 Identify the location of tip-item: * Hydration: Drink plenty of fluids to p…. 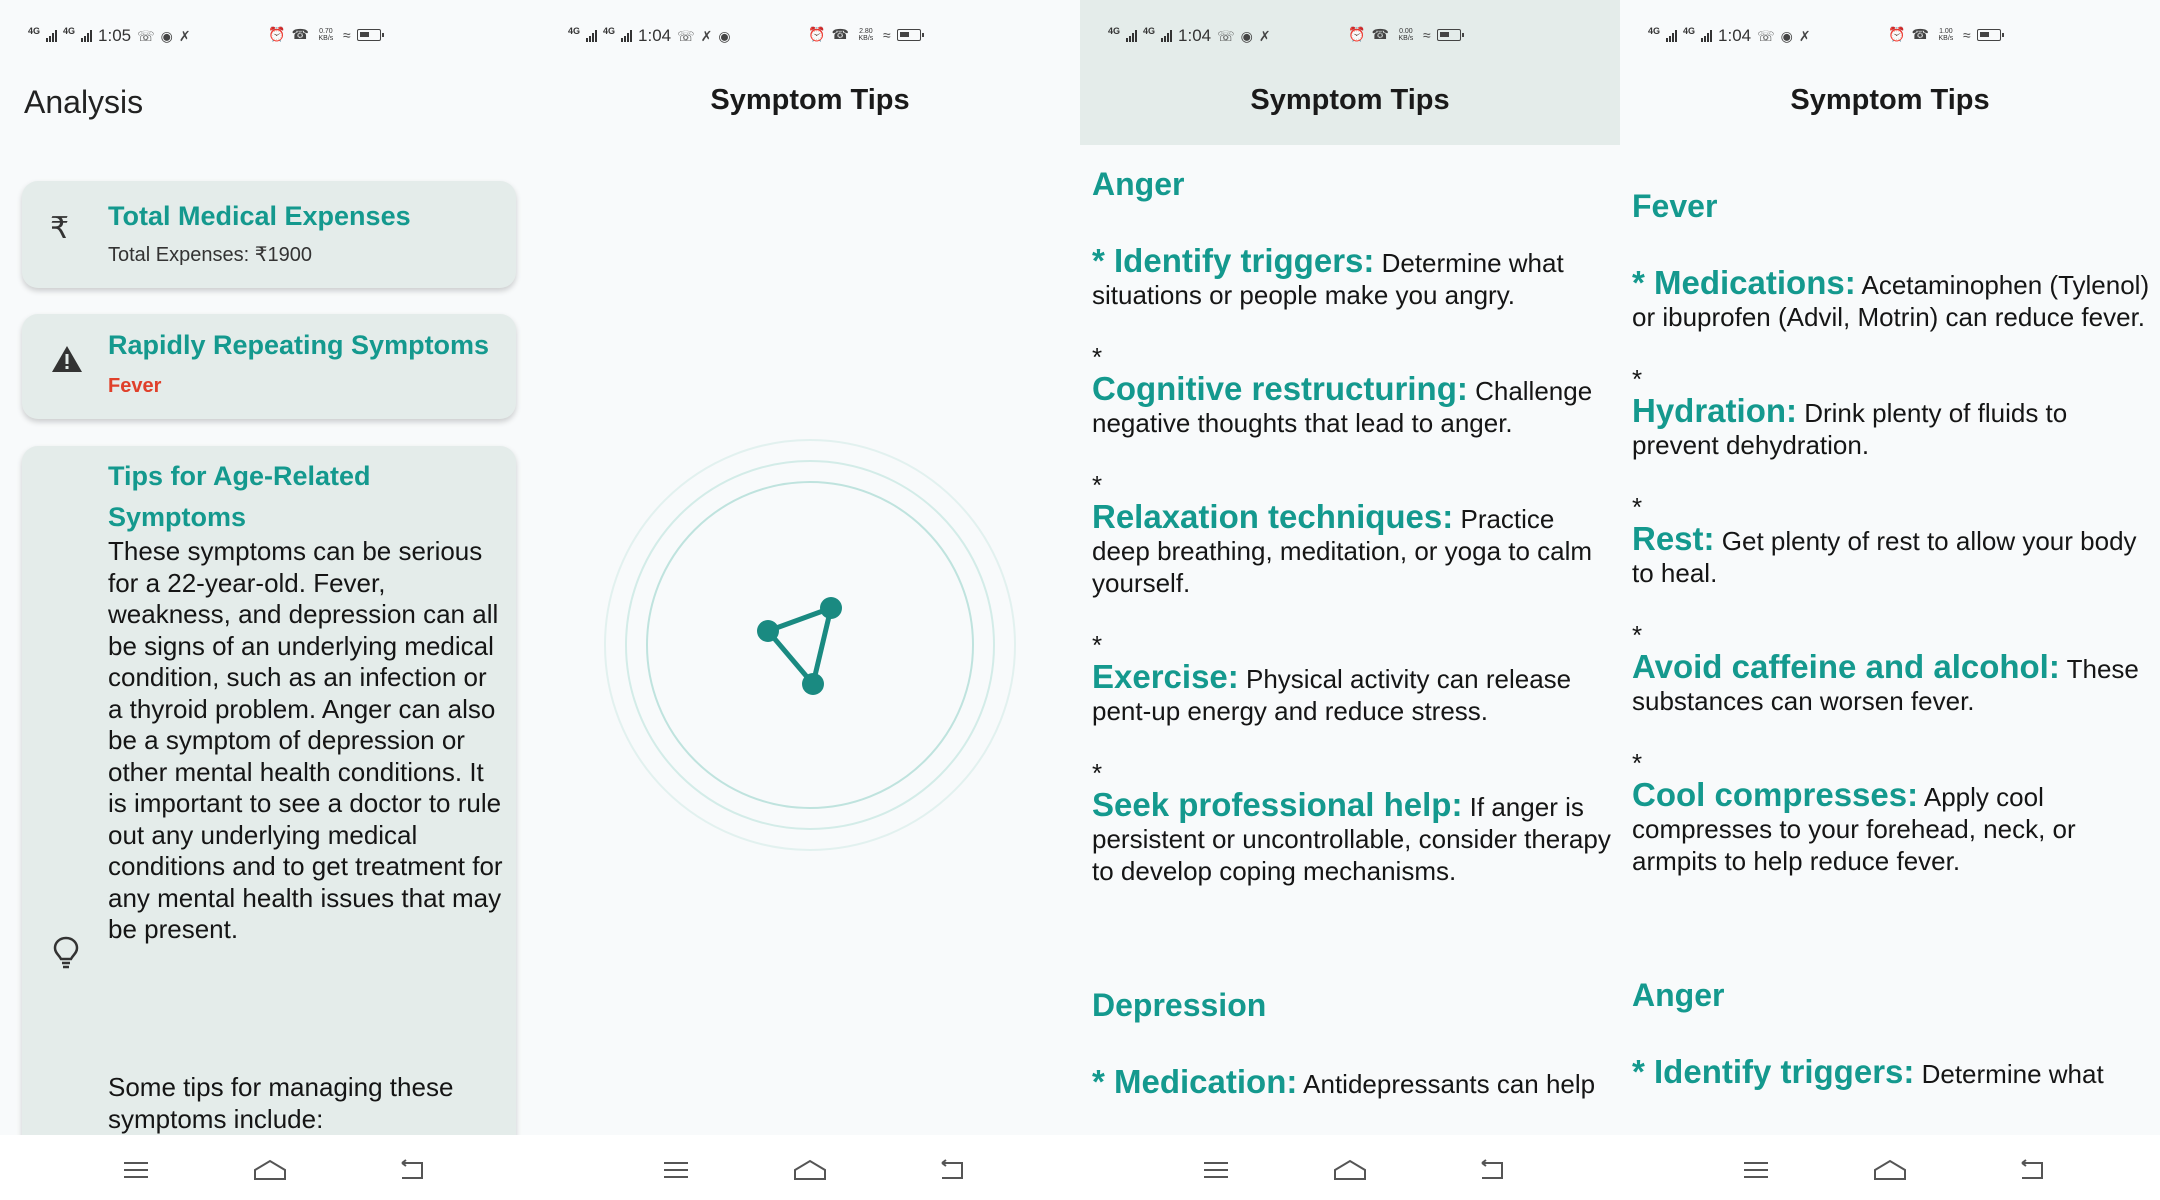
(1892, 412).